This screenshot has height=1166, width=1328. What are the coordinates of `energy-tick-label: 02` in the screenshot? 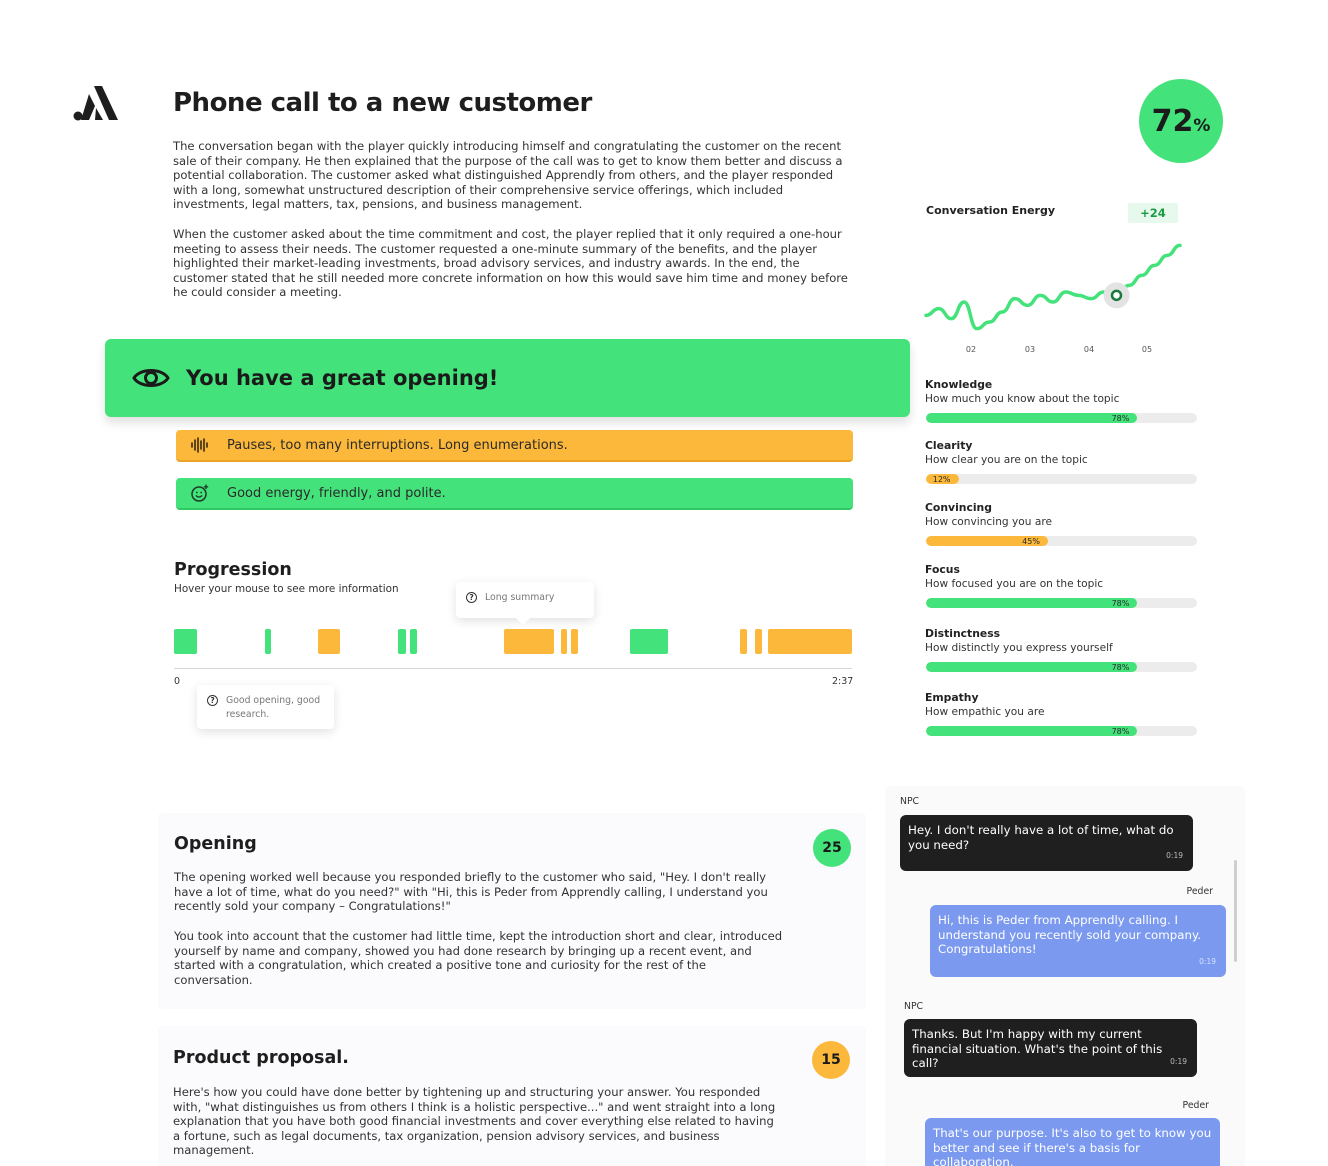 It's located at (971, 349).